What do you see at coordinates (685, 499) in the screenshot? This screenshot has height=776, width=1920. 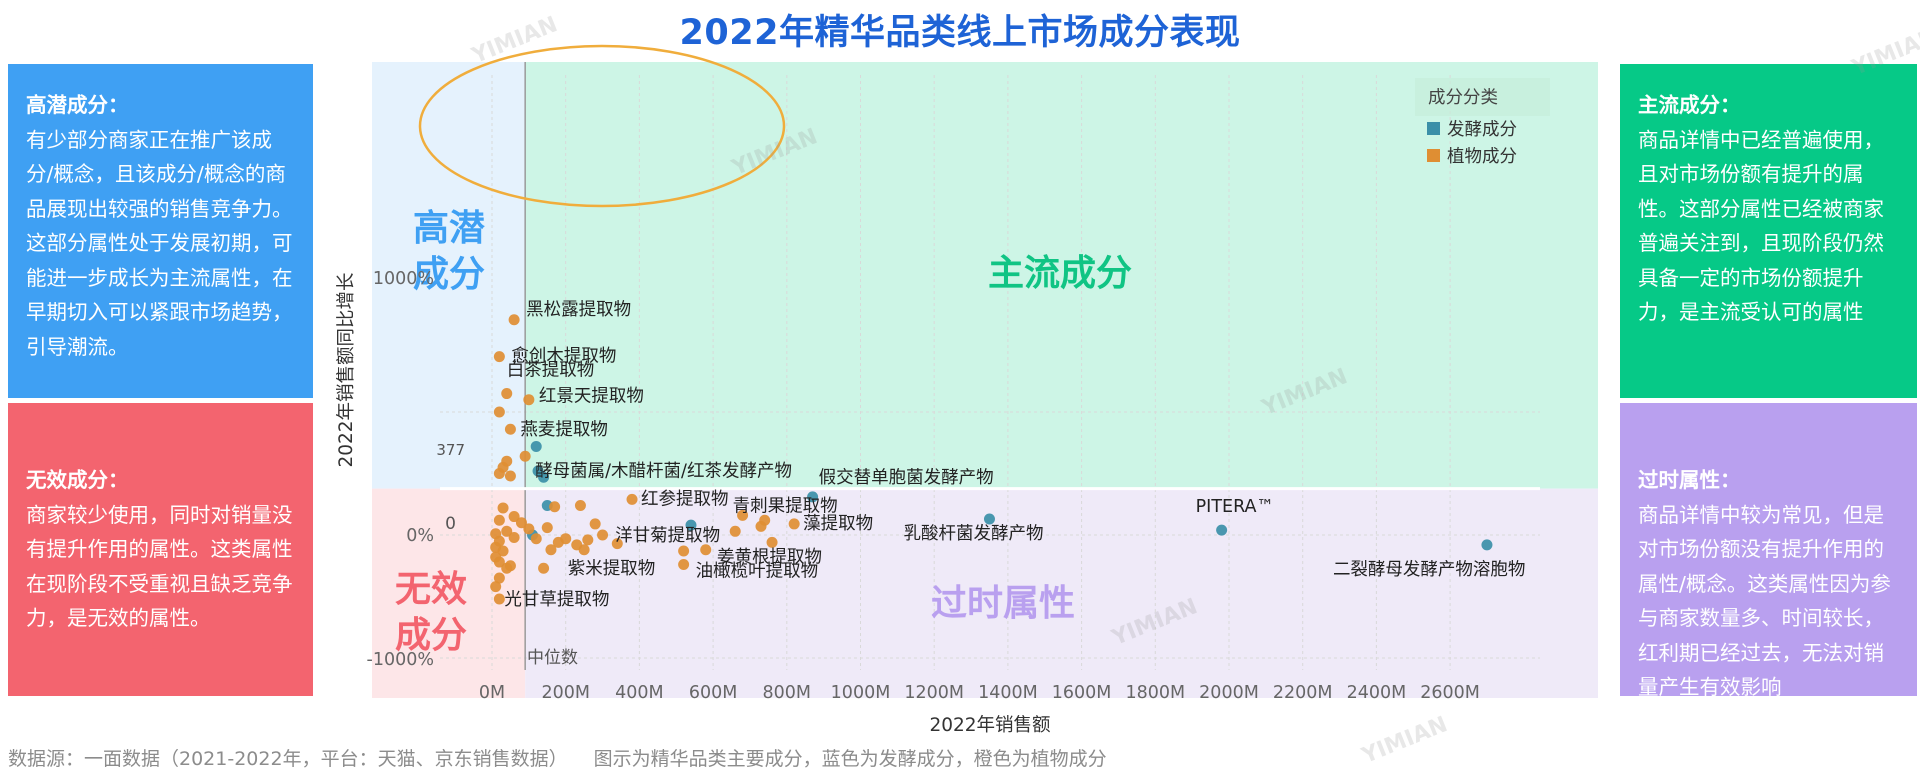 I see `point-label: 红参提取物` at bounding box center [685, 499].